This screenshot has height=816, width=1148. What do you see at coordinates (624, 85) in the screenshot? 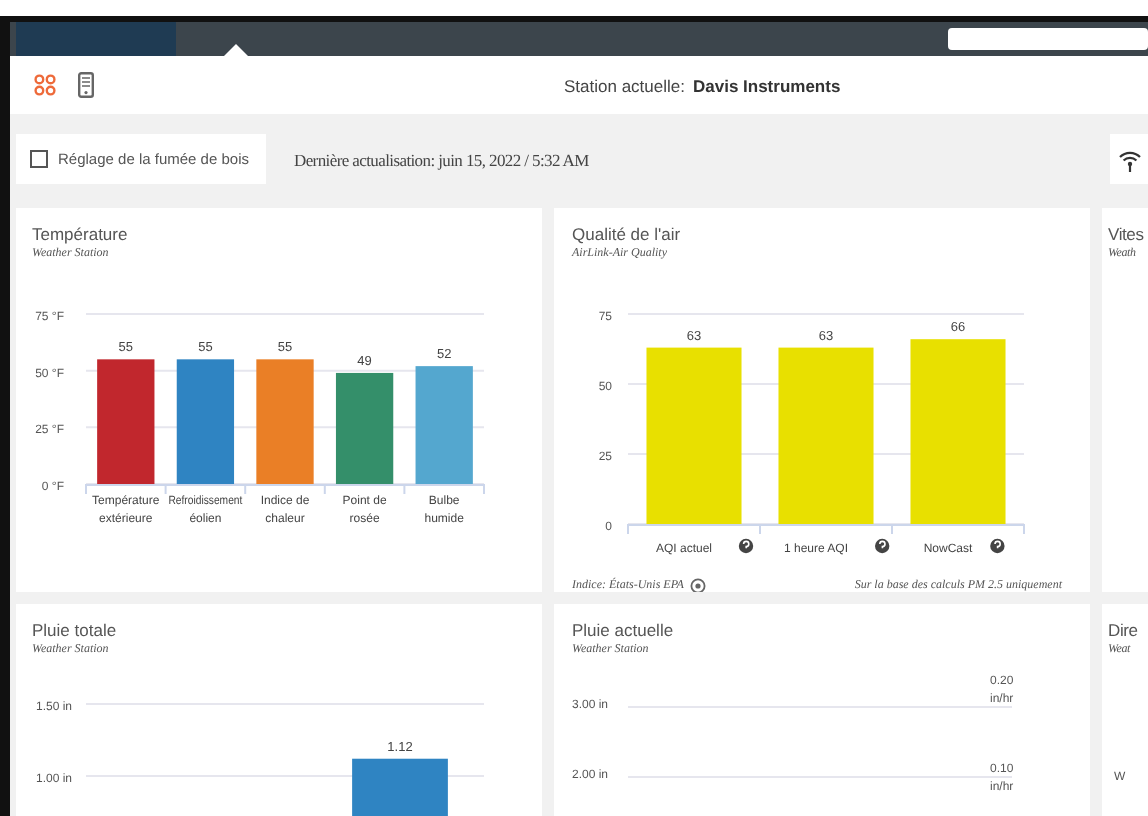
I see `current-station-label: Station actuelle:` at bounding box center [624, 85].